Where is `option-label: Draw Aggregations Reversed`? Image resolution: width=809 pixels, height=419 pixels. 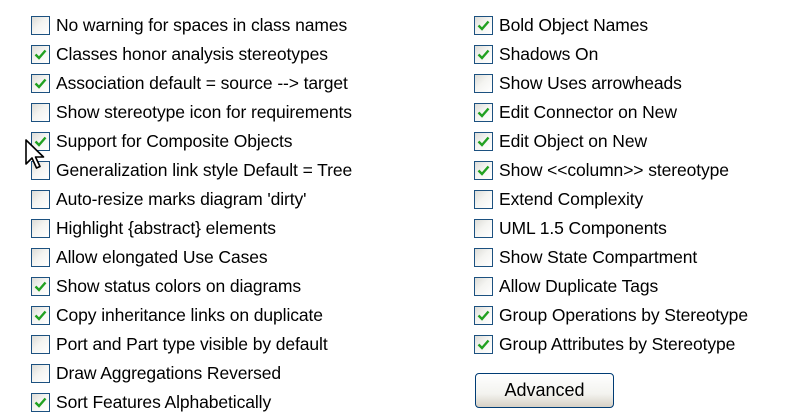
option-label: Draw Aggregations Reversed is located at coordinates (169, 372).